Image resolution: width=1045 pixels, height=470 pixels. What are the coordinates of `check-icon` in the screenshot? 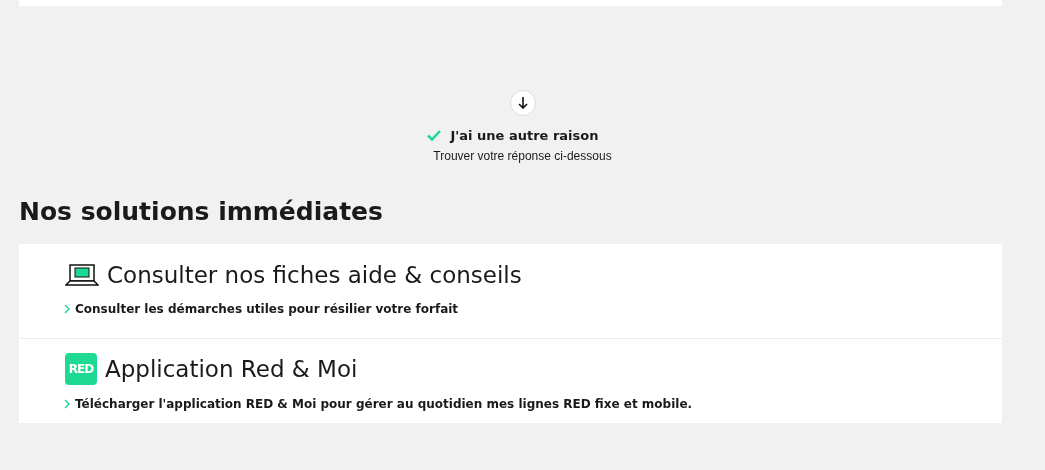 It's located at (433, 135).